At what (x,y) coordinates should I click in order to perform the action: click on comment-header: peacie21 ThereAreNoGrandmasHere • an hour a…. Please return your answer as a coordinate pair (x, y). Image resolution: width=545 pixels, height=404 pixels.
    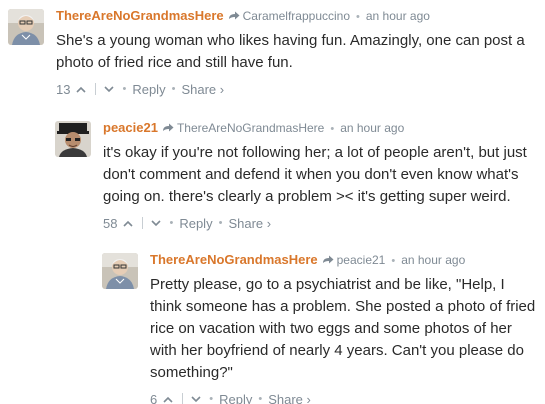
    Looking at the image, I should click on (318, 128).